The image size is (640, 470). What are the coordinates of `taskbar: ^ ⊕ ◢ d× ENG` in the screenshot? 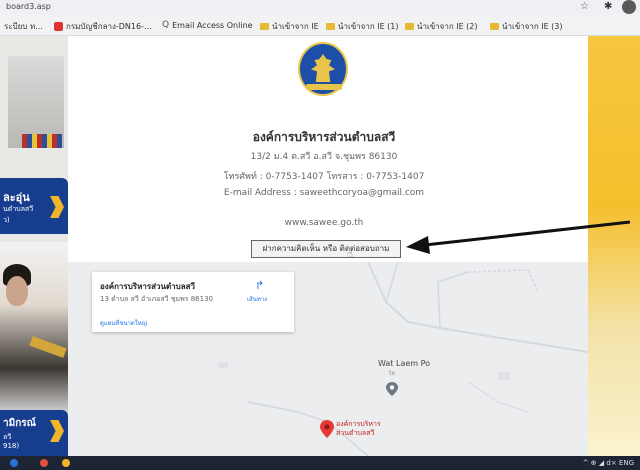 It's located at (320, 463).